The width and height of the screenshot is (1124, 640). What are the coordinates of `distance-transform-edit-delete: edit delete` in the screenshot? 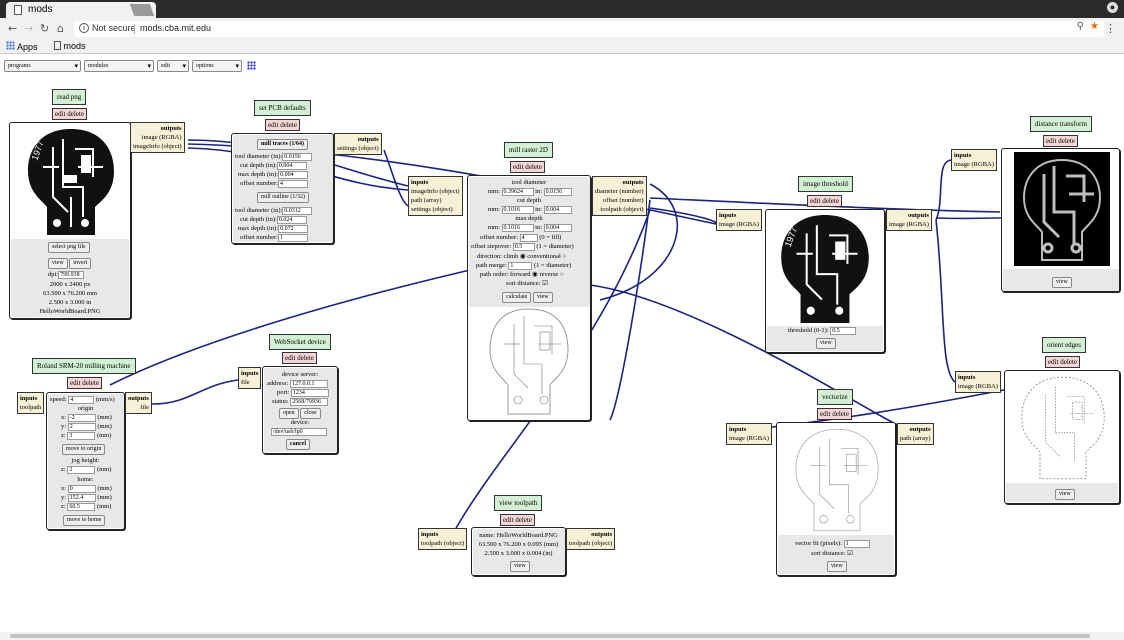 It's located at (1060, 141).